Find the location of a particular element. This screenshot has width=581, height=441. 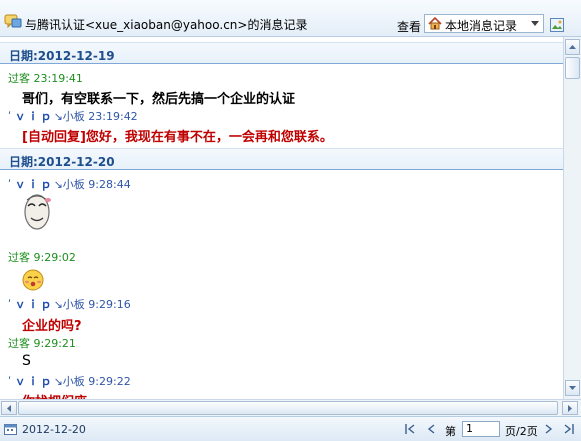

record-source-value: 本地消息记录 is located at coordinates (481, 26).